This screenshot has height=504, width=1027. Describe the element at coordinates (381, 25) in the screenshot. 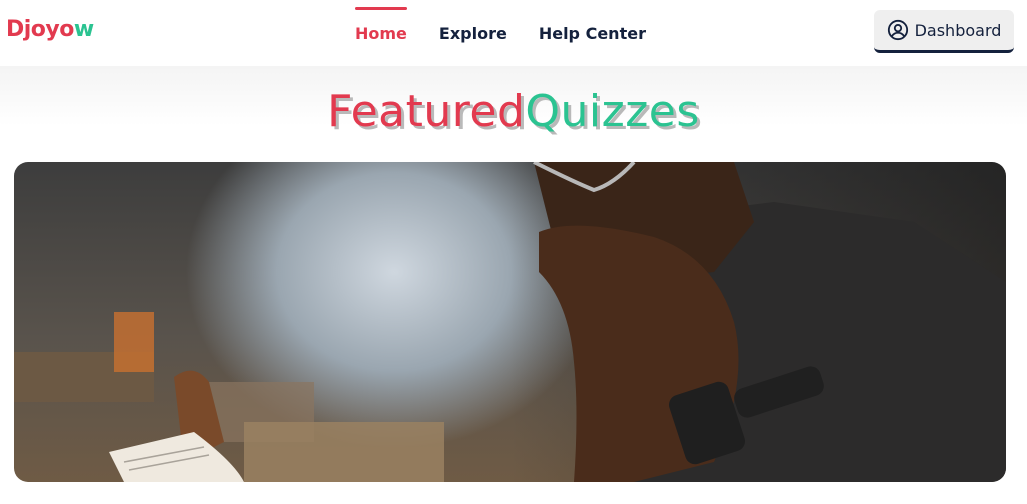

I see `nav-home: Home` at that location.